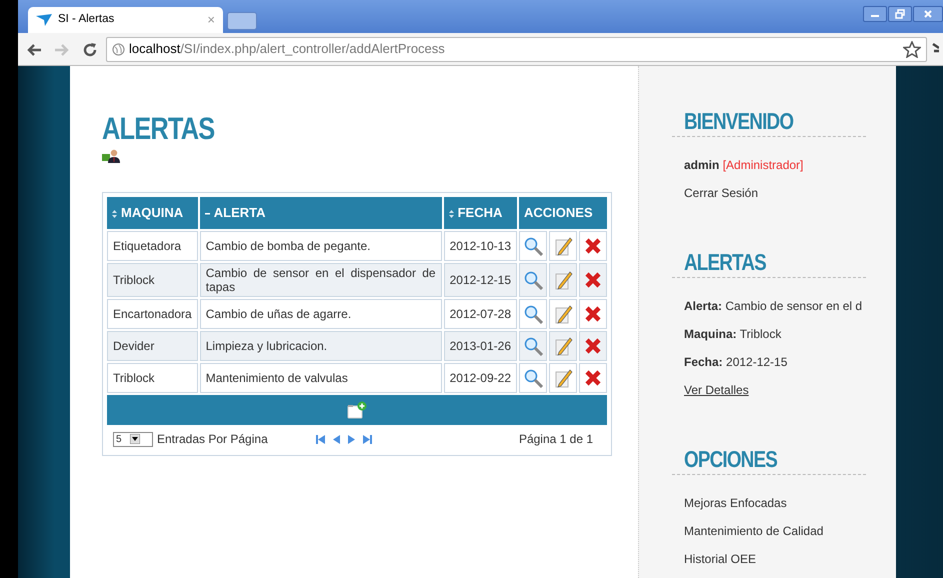 The image size is (943, 578). What do you see at coordinates (34, 49) in the screenshot?
I see `back-arrow-icon` at bounding box center [34, 49].